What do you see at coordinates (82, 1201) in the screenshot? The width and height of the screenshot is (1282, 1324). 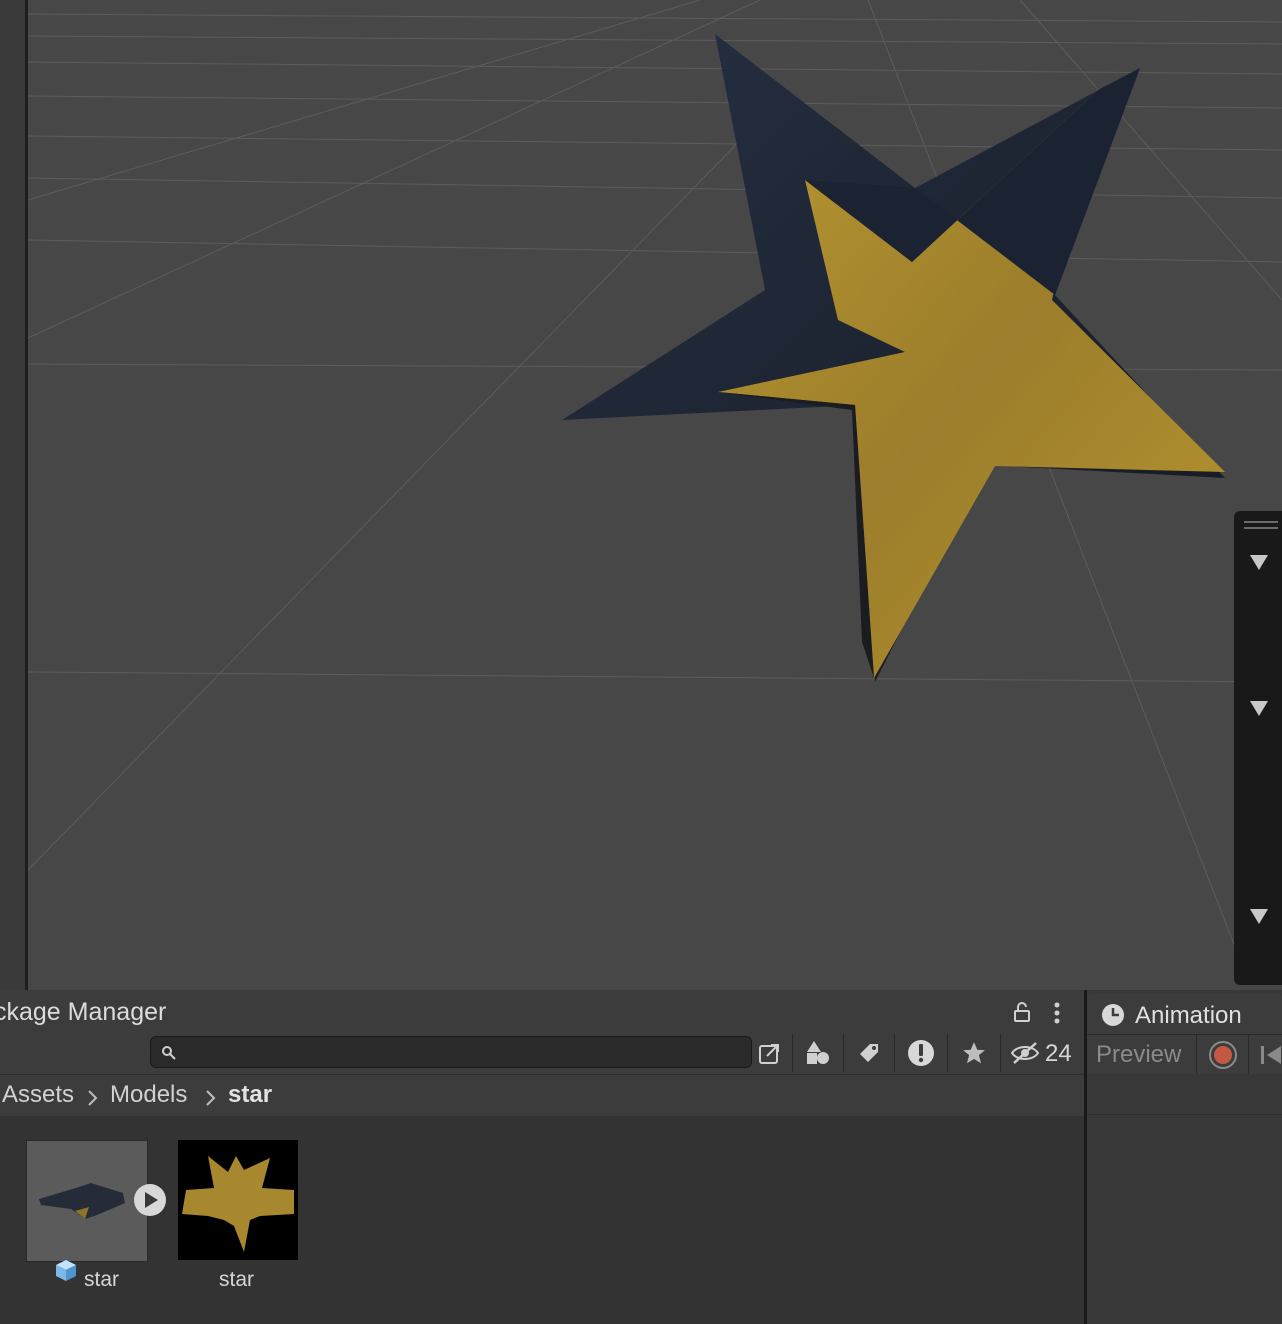 I see `model-preview-icon` at bounding box center [82, 1201].